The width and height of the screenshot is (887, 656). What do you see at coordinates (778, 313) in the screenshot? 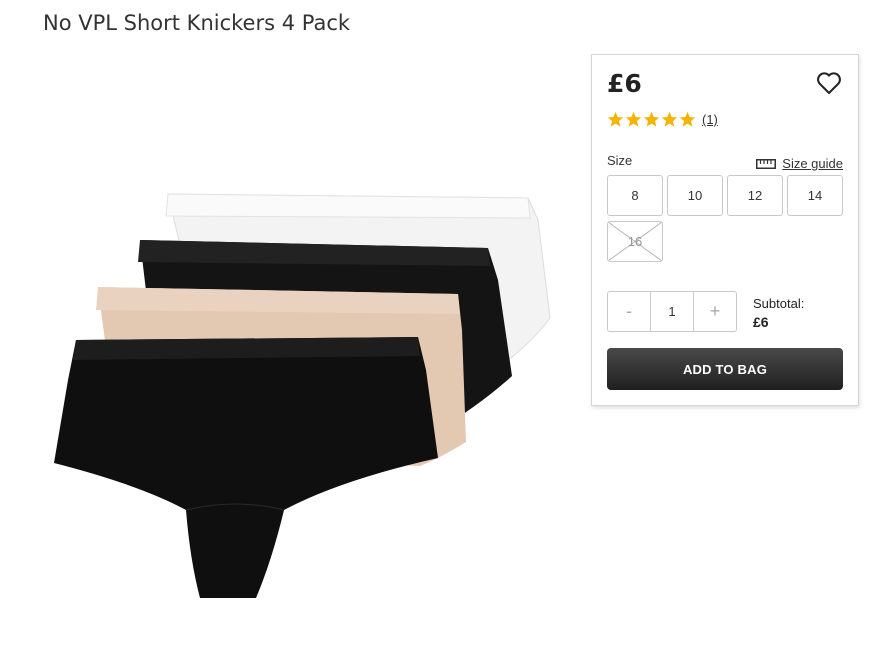
I see `subtotal: Subtotal: £6` at bounding box center [778, 313].